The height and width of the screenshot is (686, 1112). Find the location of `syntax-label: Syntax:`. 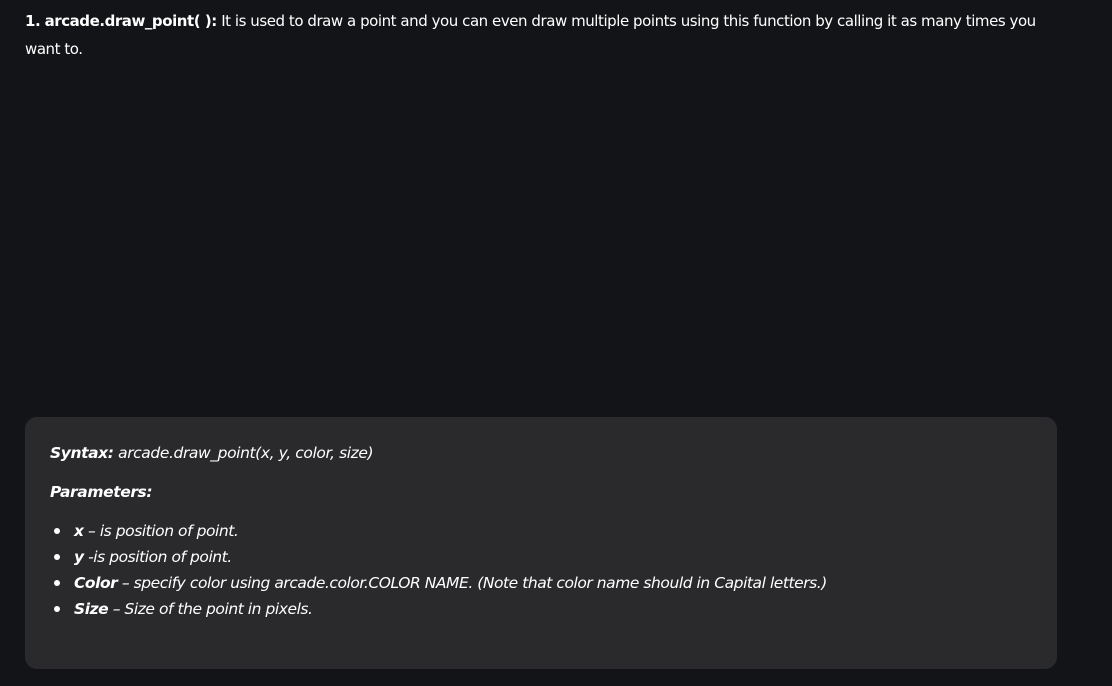

syntax-label: Syntax: is located at coordinates (82, 453).